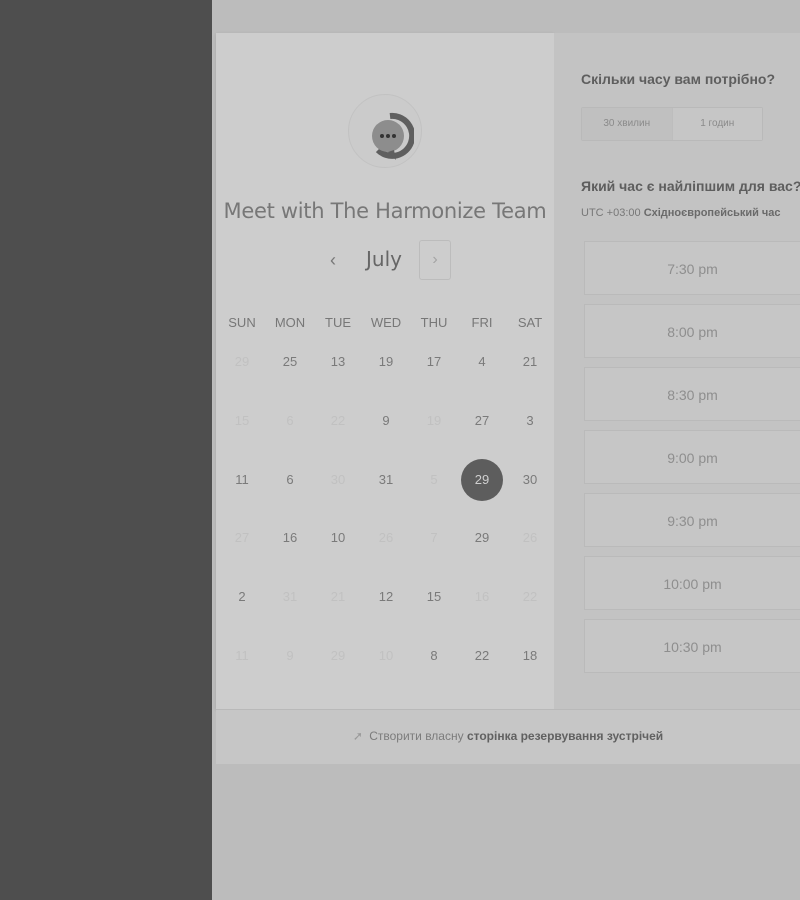 Image resolution: width=800 pixels, height=900 pixels. I want to click on footer-link-text: сторінка резервування зустрічей, so click(565, 736).